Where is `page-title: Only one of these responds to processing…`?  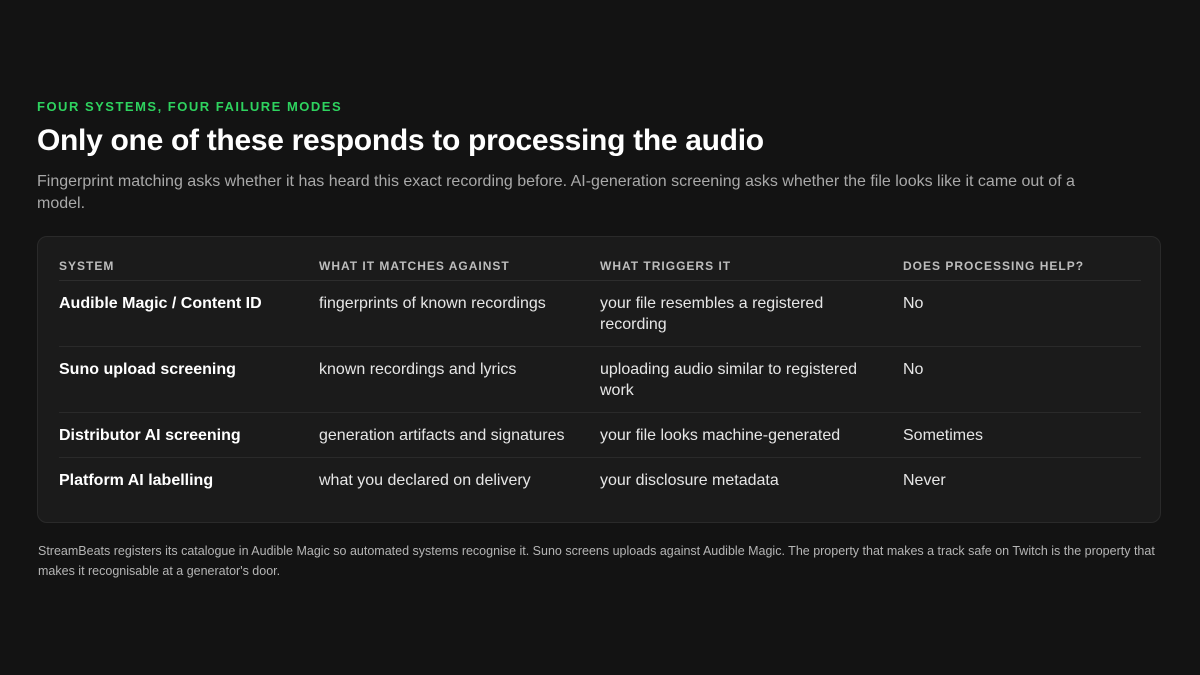
page-title: Only one of these responds to processing… is located at coordinates (400, 140).